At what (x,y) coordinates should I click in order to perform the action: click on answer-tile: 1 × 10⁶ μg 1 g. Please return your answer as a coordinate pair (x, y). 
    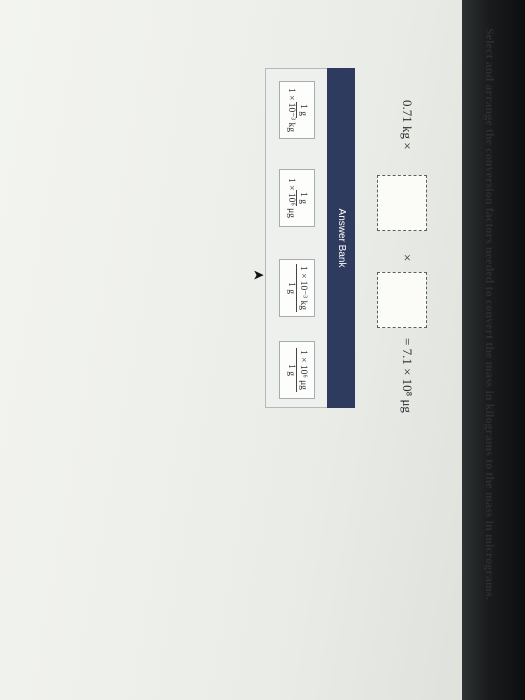
    Looking at the image, I should click on (297, 370).